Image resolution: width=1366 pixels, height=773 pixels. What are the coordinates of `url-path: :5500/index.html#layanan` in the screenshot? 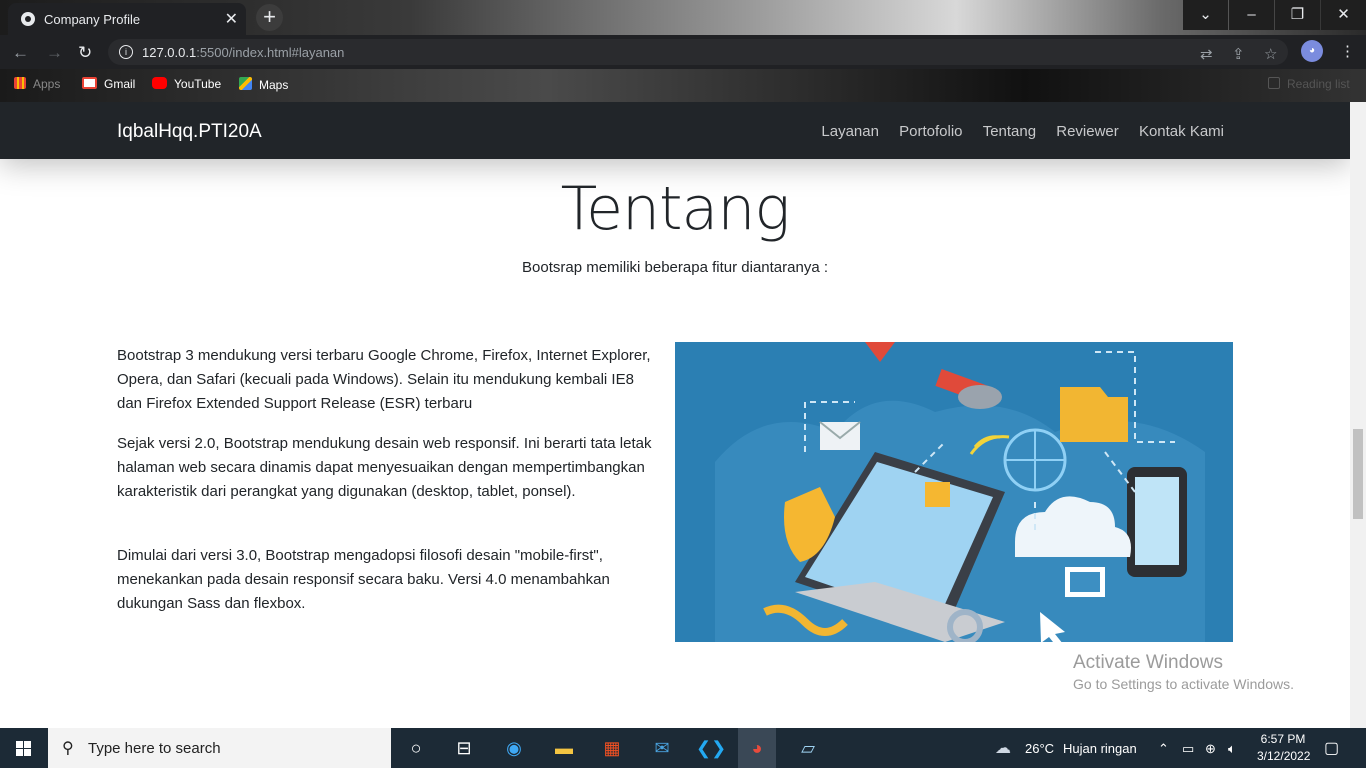 It's located at (270, 52).